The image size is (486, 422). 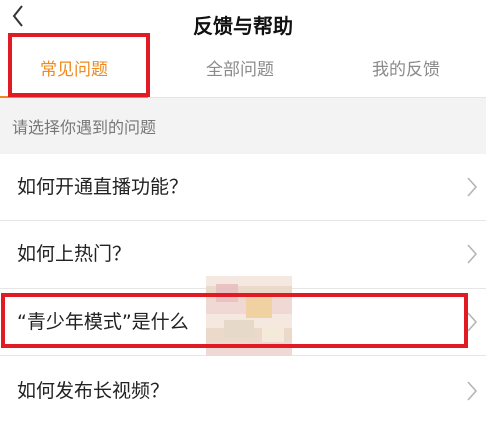 What do you see at coordinates (103, 187) in the screenshot?
I see `list-item-label: 如何开通直播功能？` at bounding box center [103, 187].